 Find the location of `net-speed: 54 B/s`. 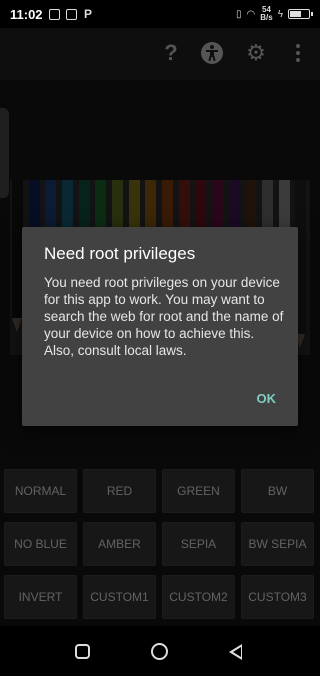

net-speed: 54 B/s is located at coordinates (266, 14).